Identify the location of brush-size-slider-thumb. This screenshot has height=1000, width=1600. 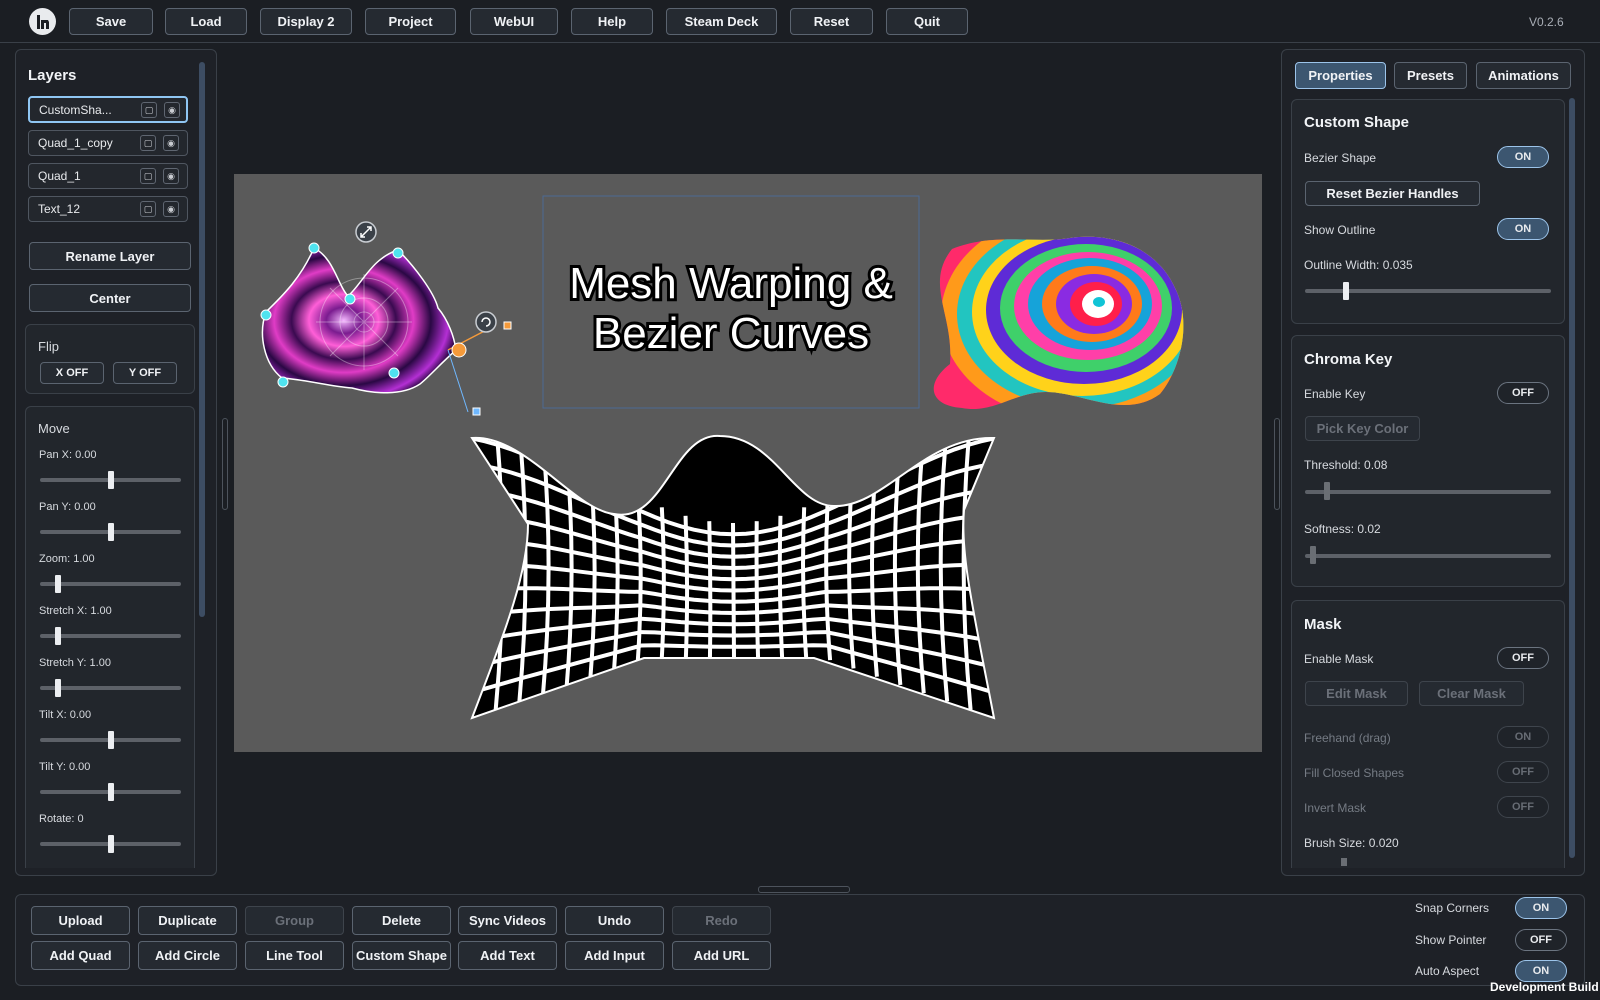
(1344, 862).